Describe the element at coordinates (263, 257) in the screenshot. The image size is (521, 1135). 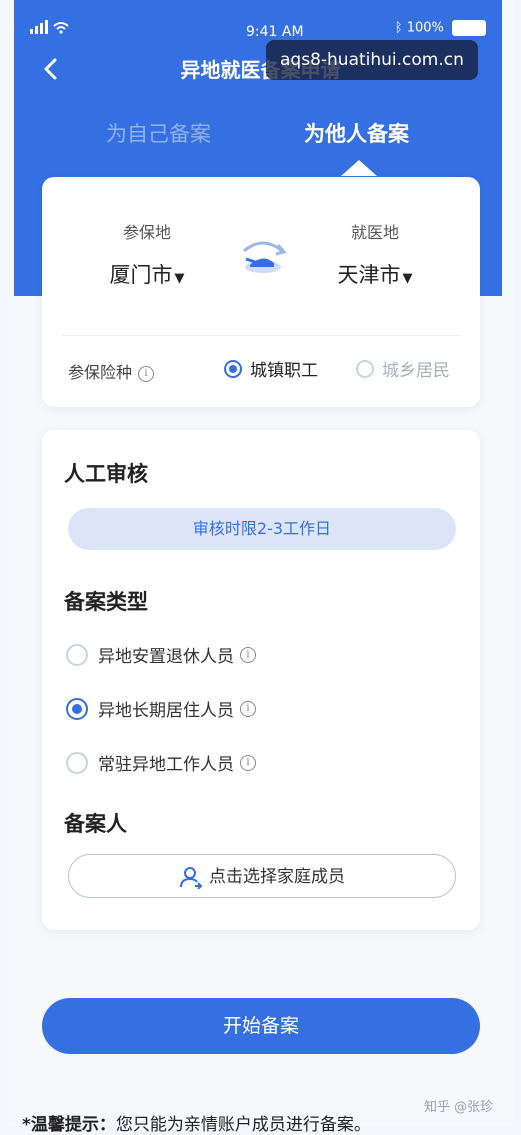
I see `swap-icon` at that location.